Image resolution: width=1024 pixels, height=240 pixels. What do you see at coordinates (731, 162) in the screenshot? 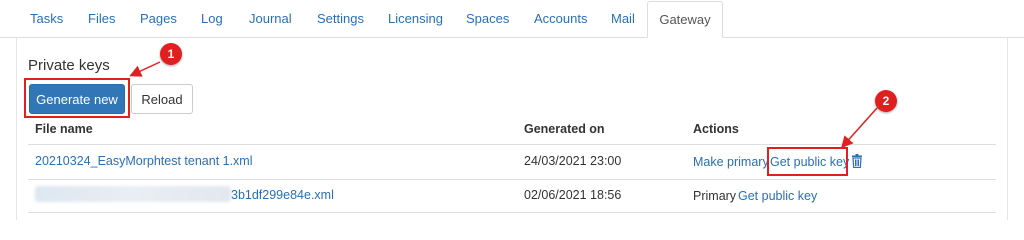
I see `make-primary-link: Make primary` at bounding box center [731, 162].